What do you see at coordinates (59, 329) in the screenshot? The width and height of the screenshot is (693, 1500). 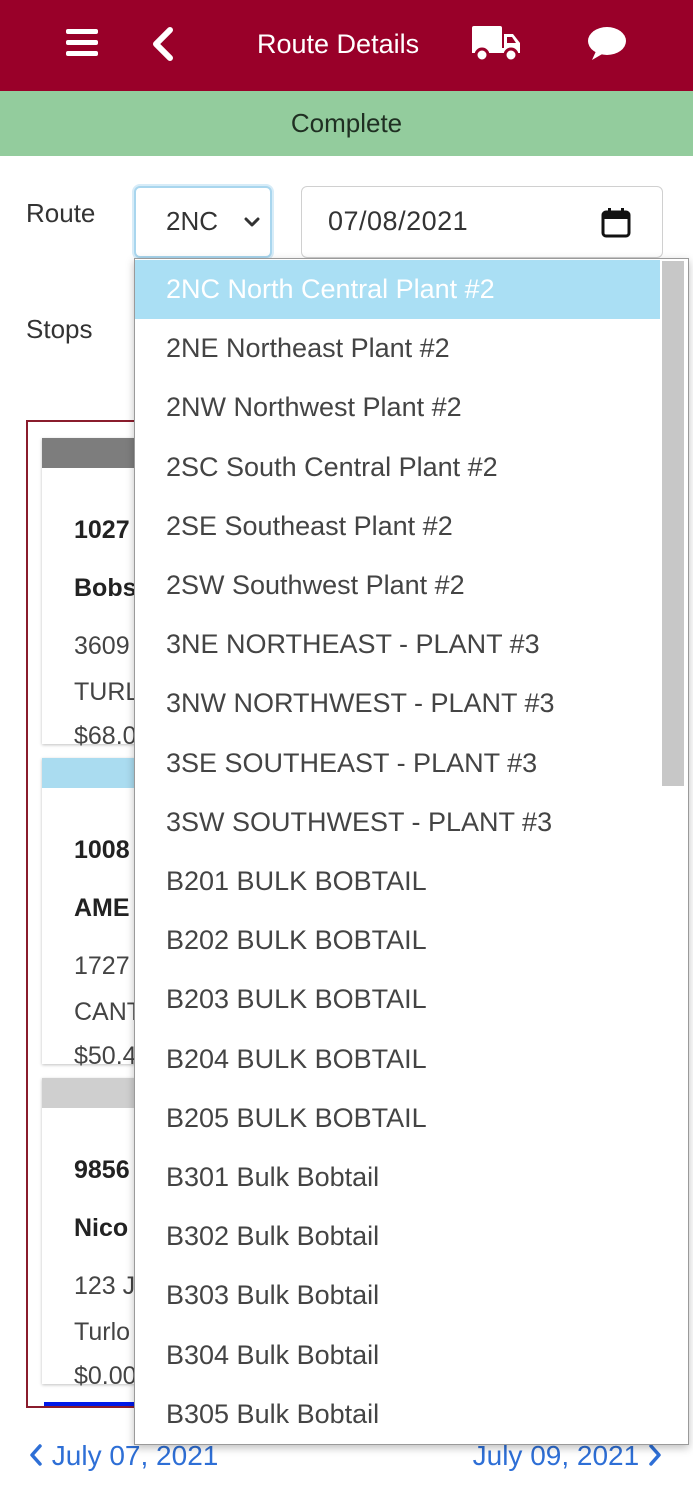 I see `stops-label: Stops` at bounding box center [59, 329].